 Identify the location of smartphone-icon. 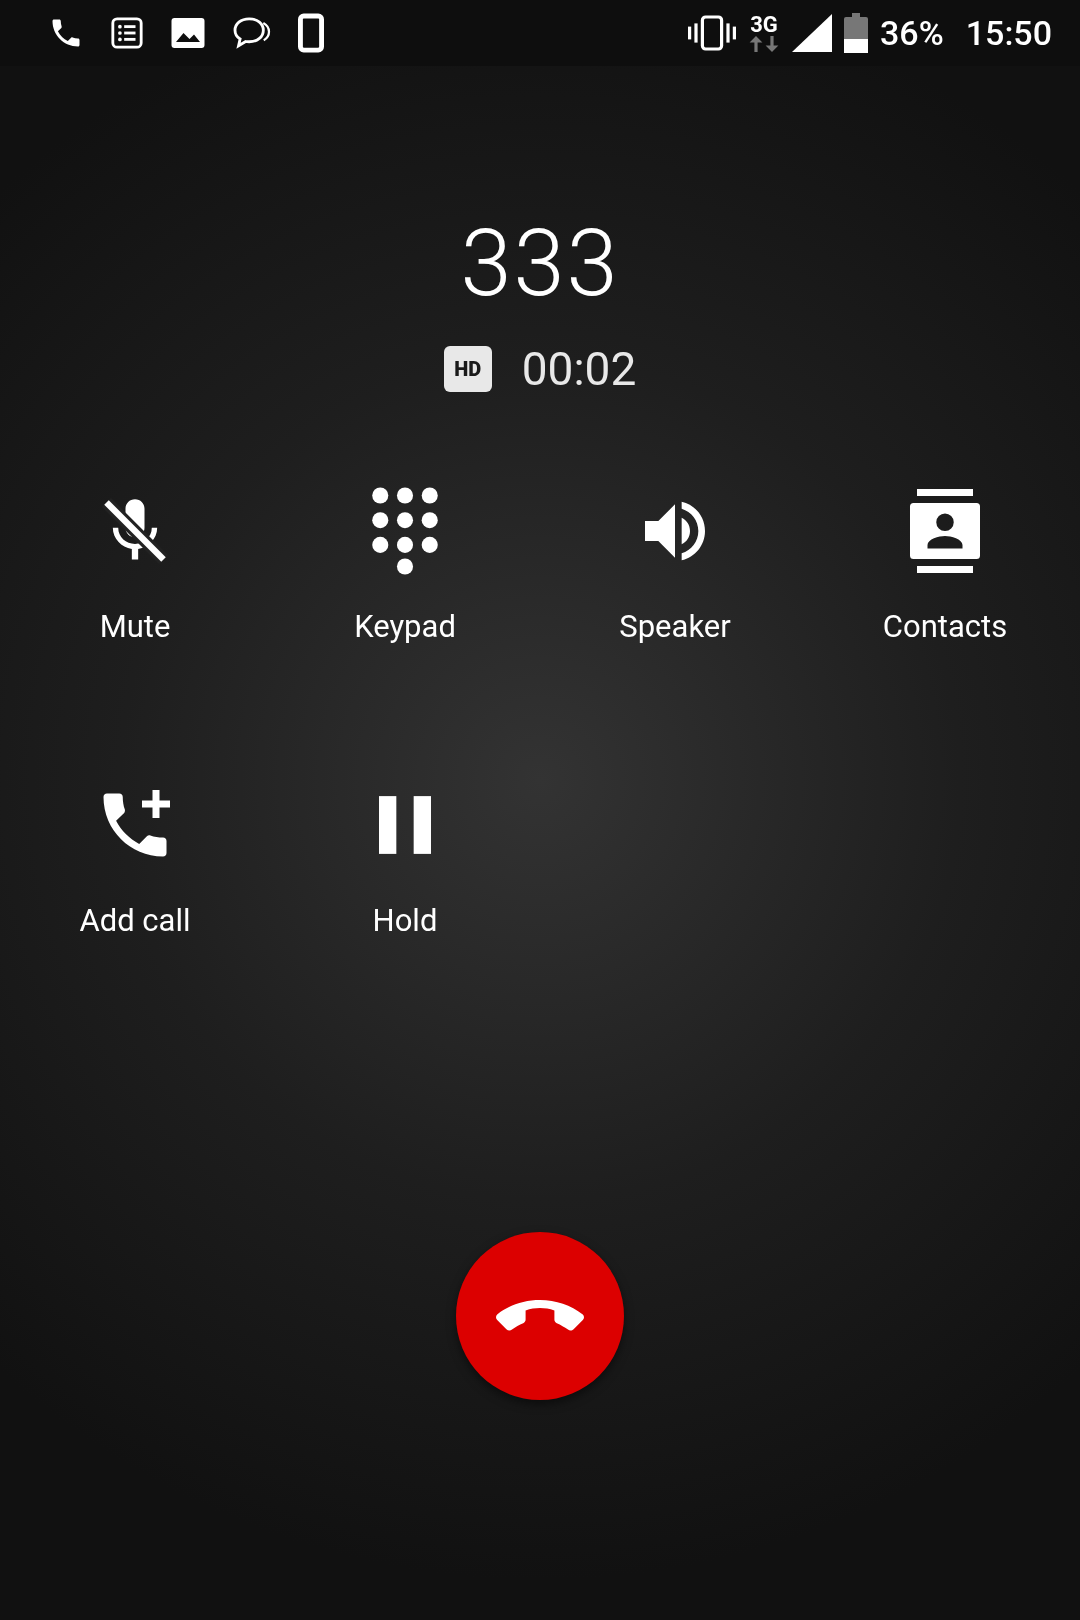
(311, 33).